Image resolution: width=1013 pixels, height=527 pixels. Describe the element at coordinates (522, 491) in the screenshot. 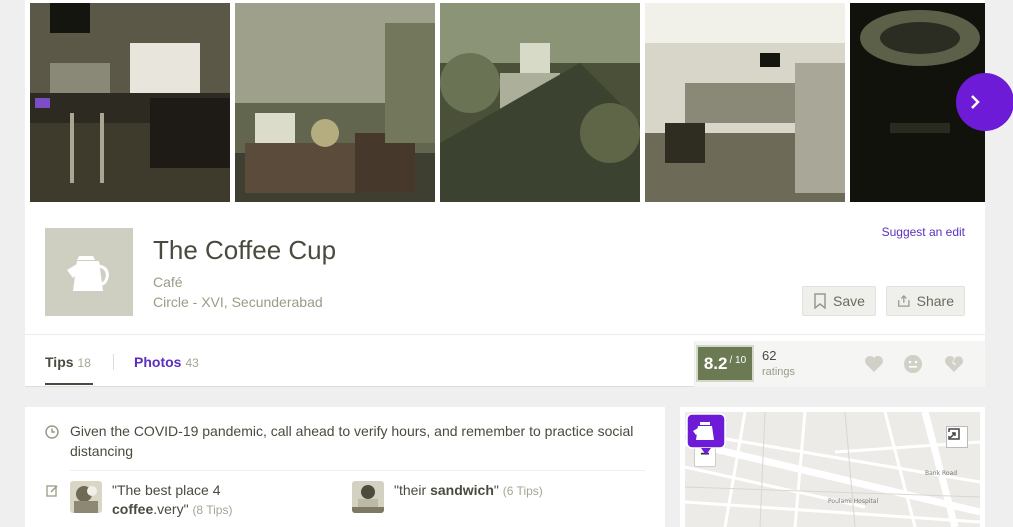

I see `tip-count: (6 Tips)` at that location.